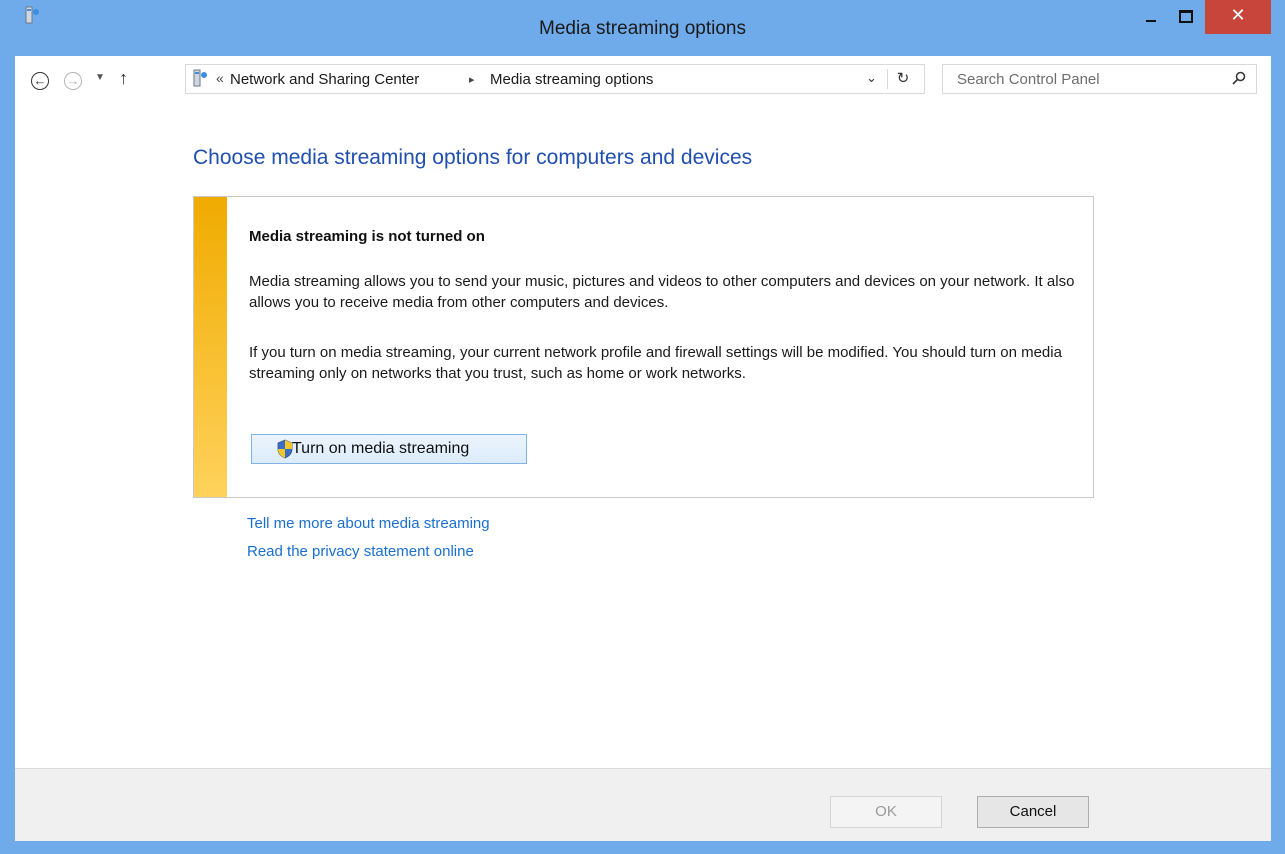  What do you see at coordinates (381, 448) in the screenshot?
I see `turn-on-button-label: Turn on media streaming` at bounding box center [381, 448].